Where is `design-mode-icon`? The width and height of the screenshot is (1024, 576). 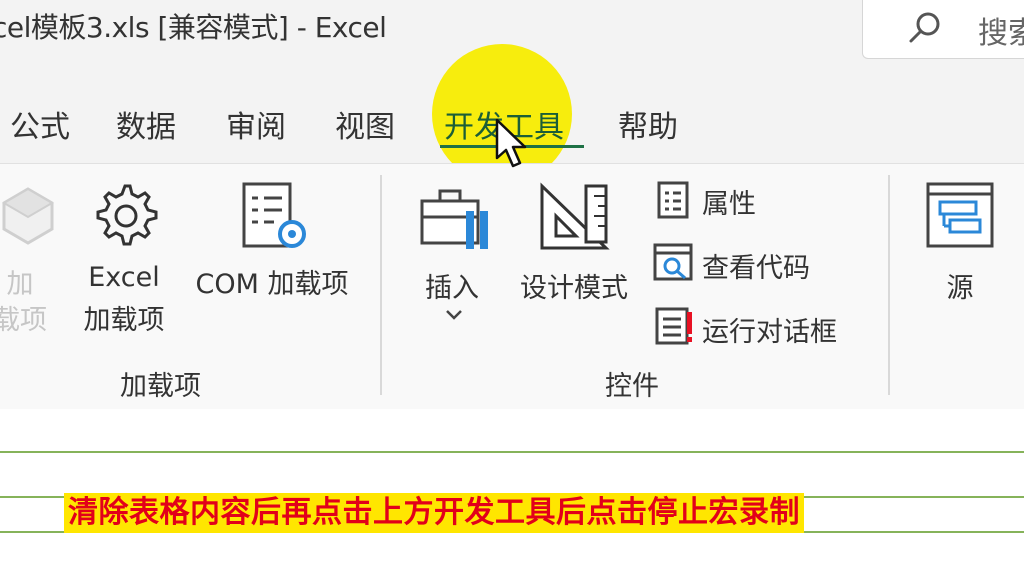 design-mode-icon is located at coordinates (574, 217).